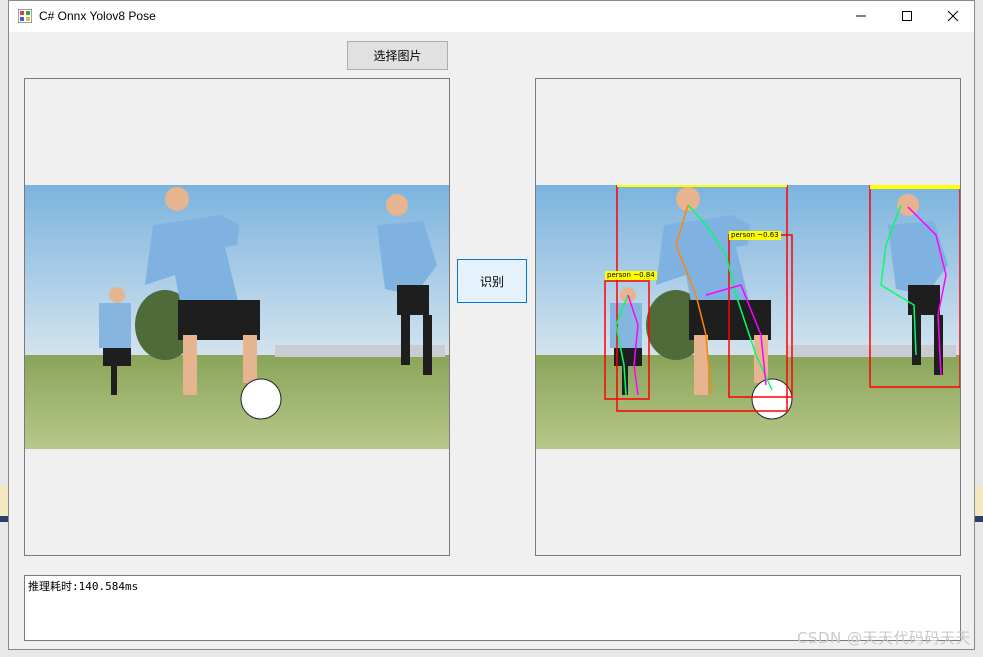  I want to click on title-bar: C# Onnx Yolov8 Pose, so click(491, 16).